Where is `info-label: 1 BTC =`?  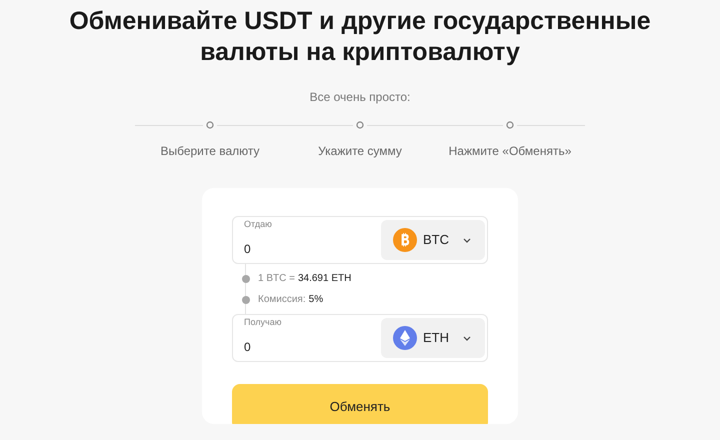
info-label: 1 BTC = is located at coordinates (276, 279).